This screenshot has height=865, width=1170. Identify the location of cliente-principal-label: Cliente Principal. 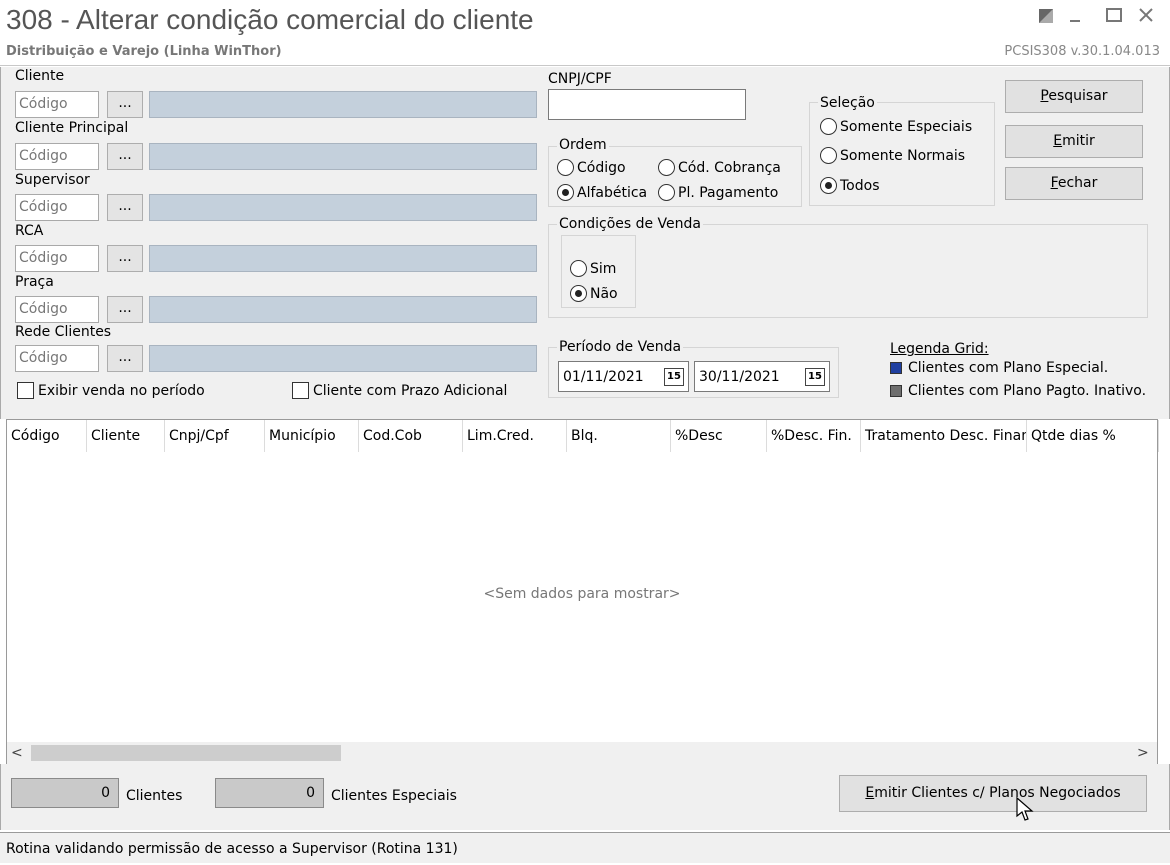
(72, 128).